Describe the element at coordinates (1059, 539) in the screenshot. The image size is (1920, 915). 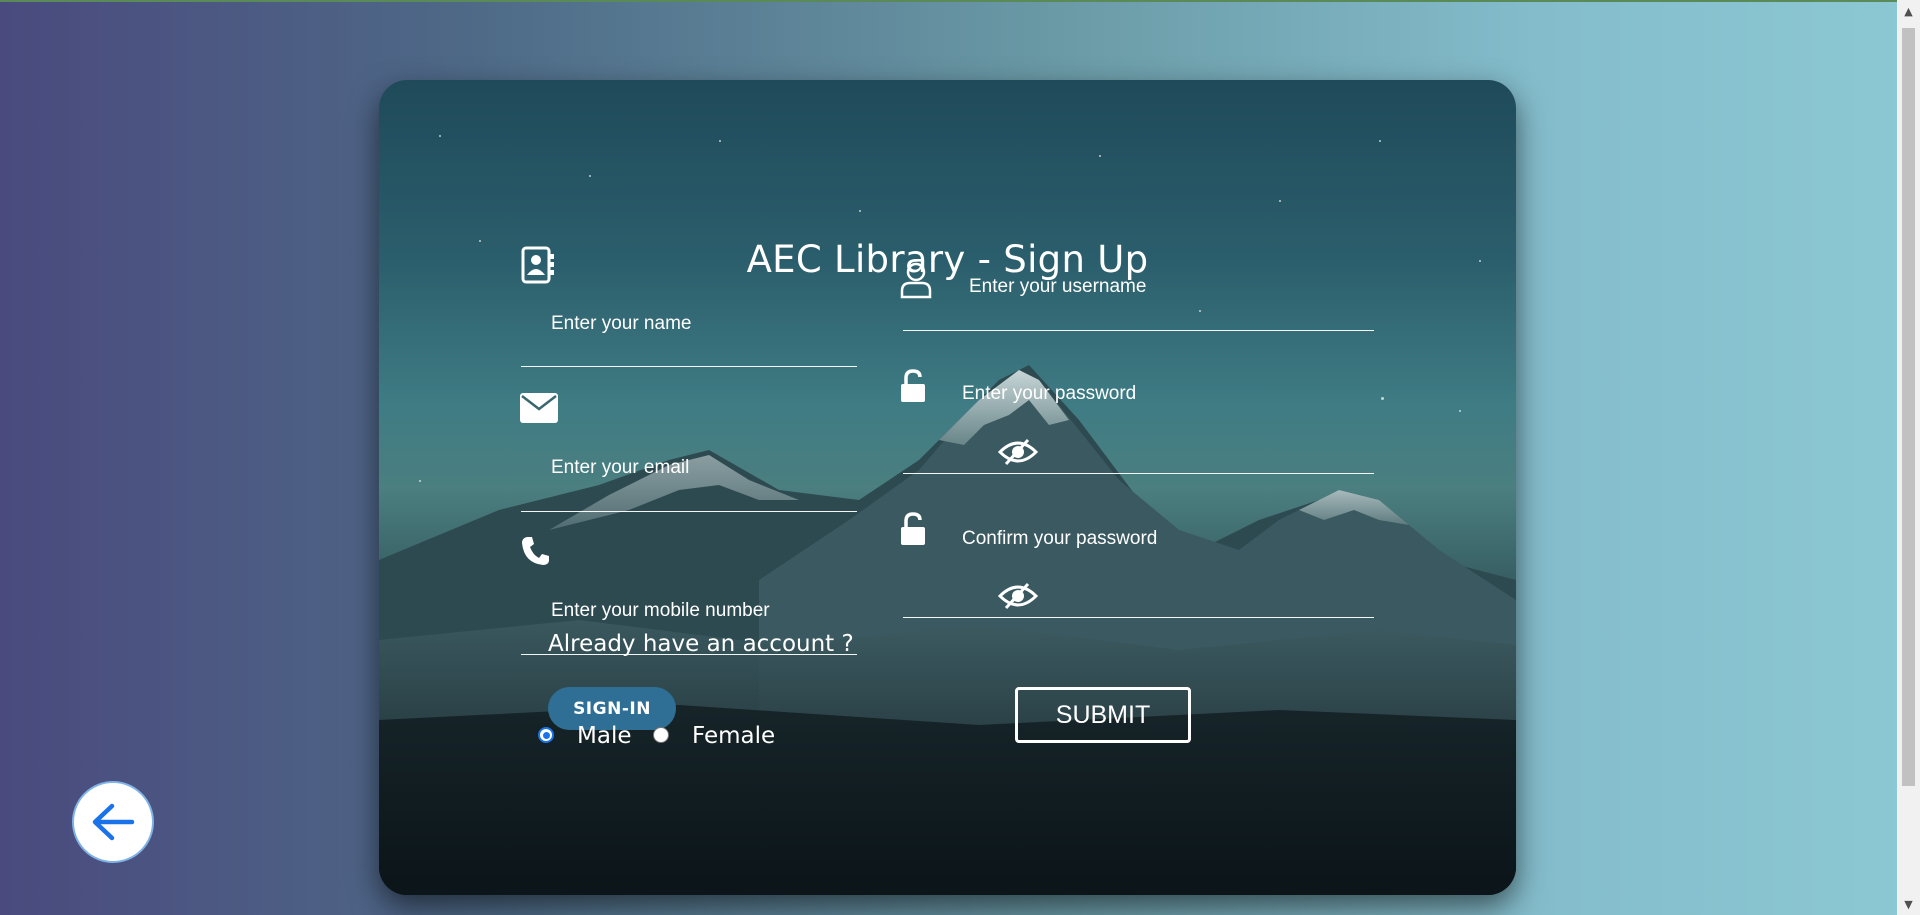
I see `confirm-password-input: Confirm your password` at that location.